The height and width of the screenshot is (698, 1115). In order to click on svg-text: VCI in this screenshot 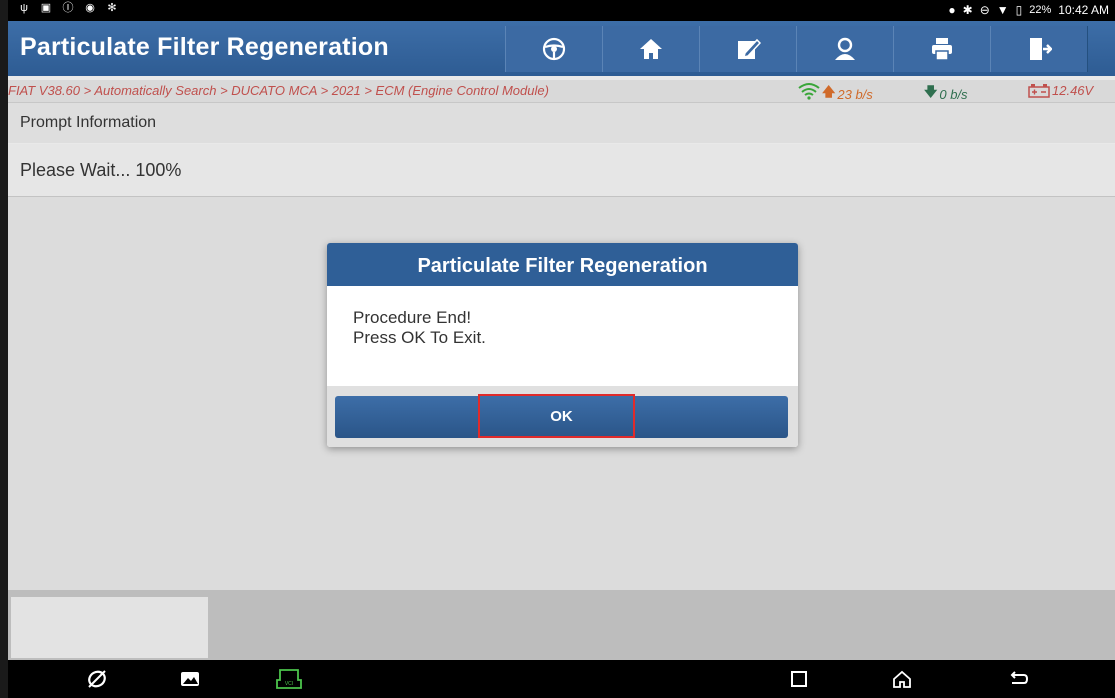, I will do `click(289, 684)`.